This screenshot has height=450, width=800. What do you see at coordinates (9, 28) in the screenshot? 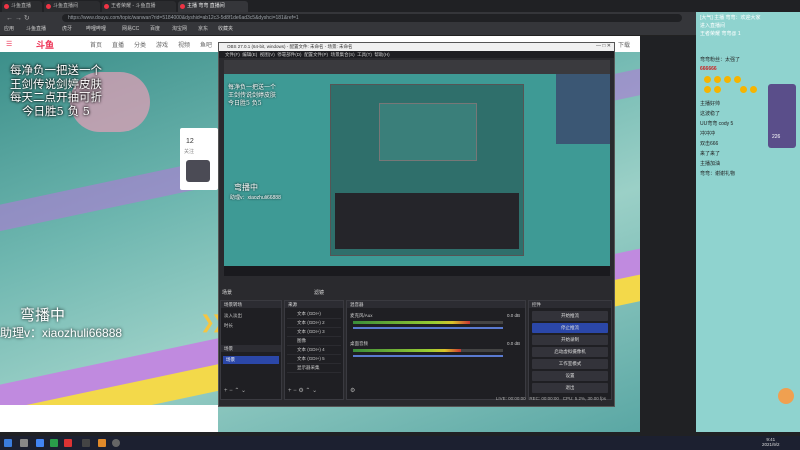
I see `bookmark-item: 应用` at bounding box center [9, 28].